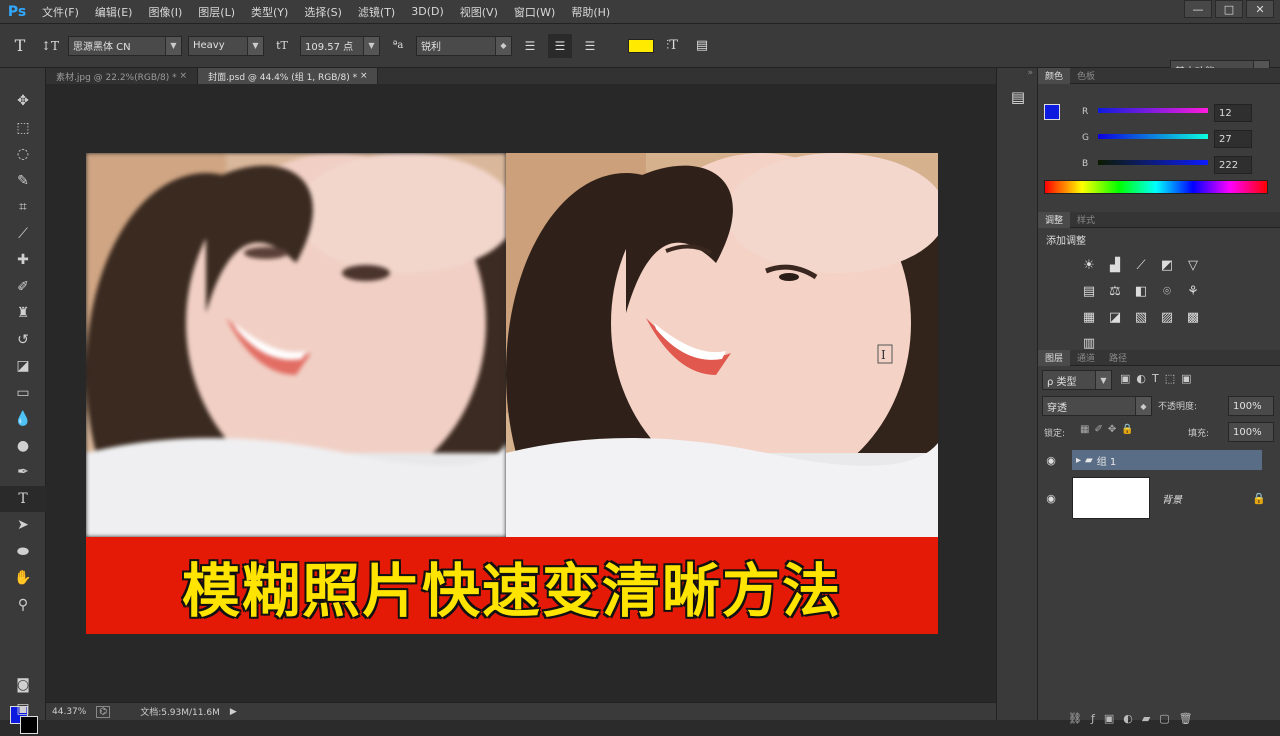  What do you see at coordinates (1086, 220) in the screenshot?
I see `tab-styles: 样式` at bounding box center [1086, 220].